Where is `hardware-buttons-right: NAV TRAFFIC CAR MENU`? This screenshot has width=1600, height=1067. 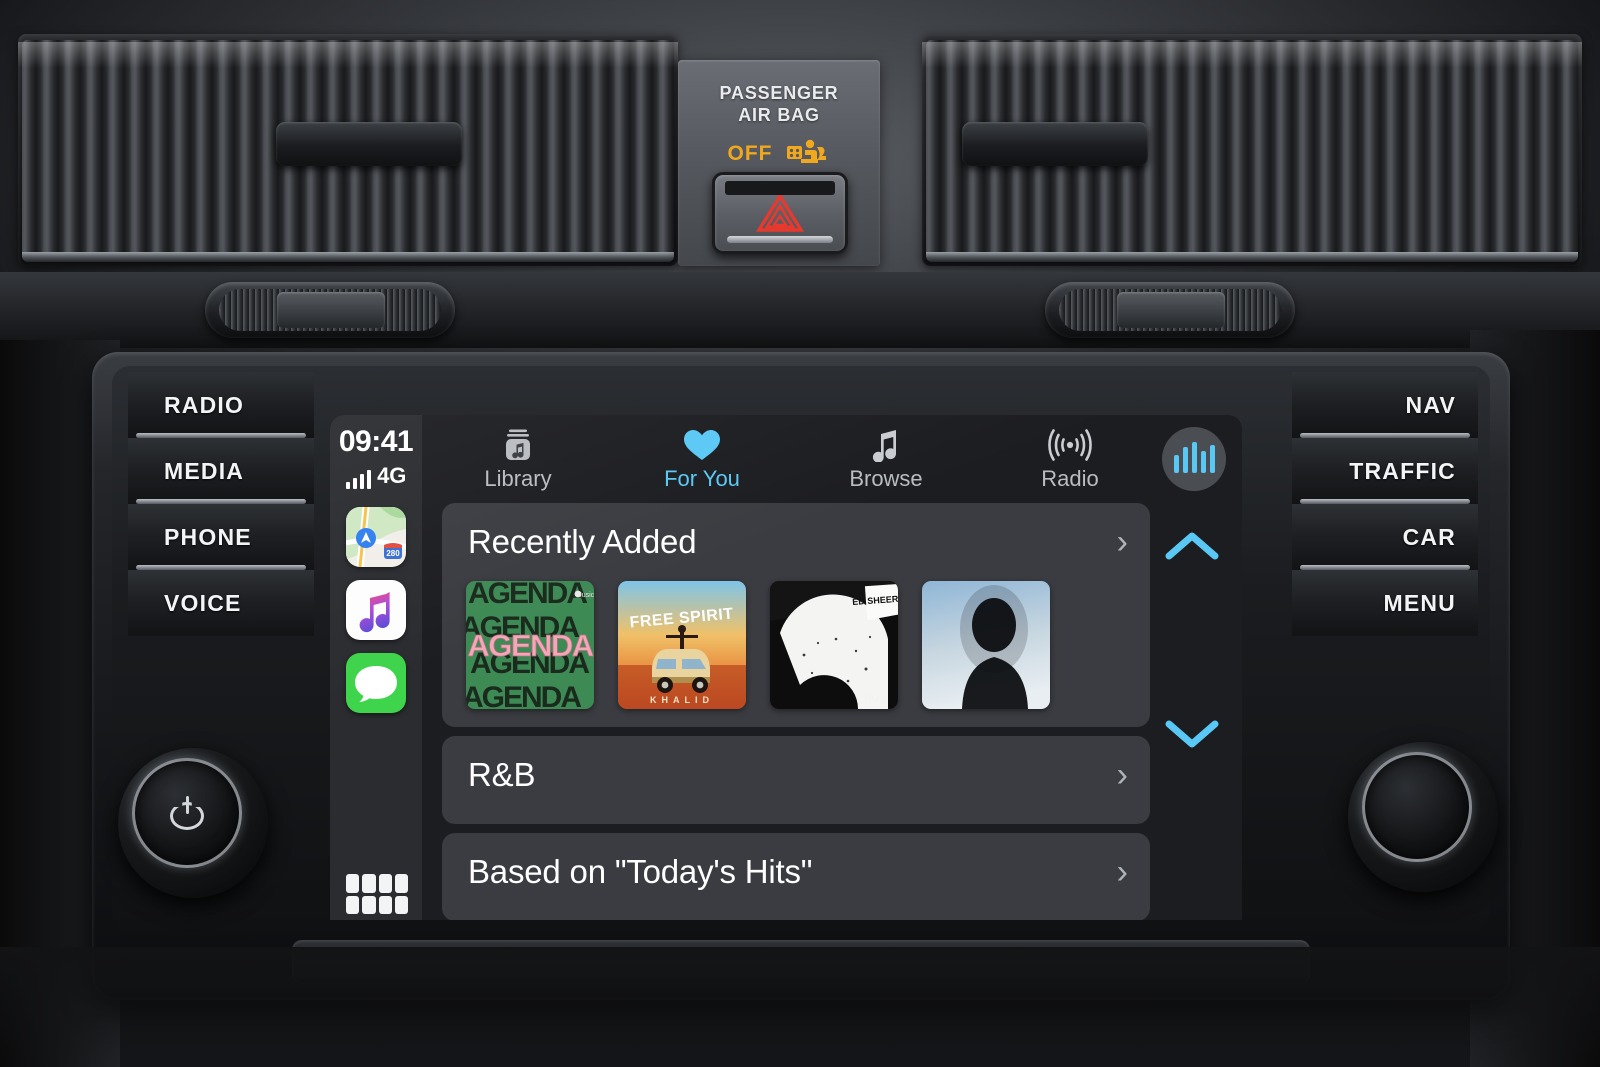 hardware-buttons-right: NAV TRAFFIC CAR MENU is located at coordinates (1385, 504).